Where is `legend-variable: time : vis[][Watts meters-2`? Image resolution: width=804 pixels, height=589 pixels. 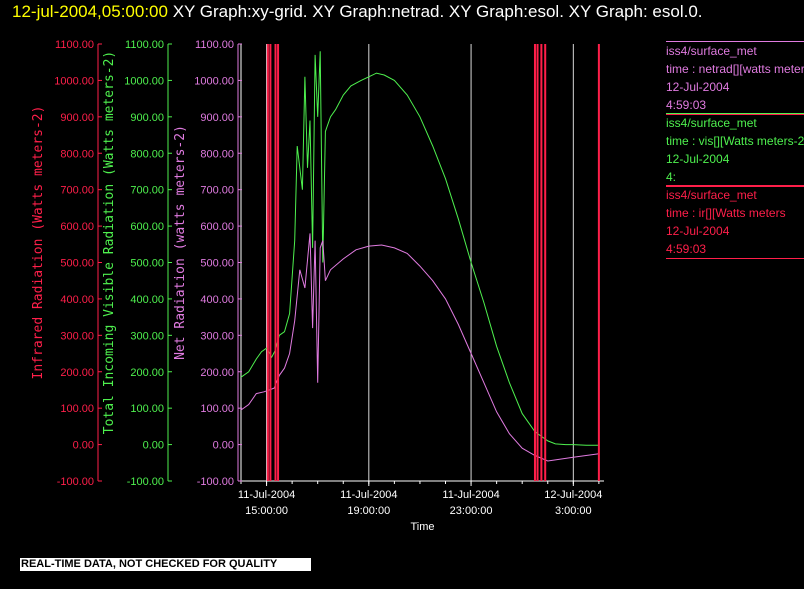 legend-variable: time : vis[][Watts meters-2 is located at coordinates (735, 141).